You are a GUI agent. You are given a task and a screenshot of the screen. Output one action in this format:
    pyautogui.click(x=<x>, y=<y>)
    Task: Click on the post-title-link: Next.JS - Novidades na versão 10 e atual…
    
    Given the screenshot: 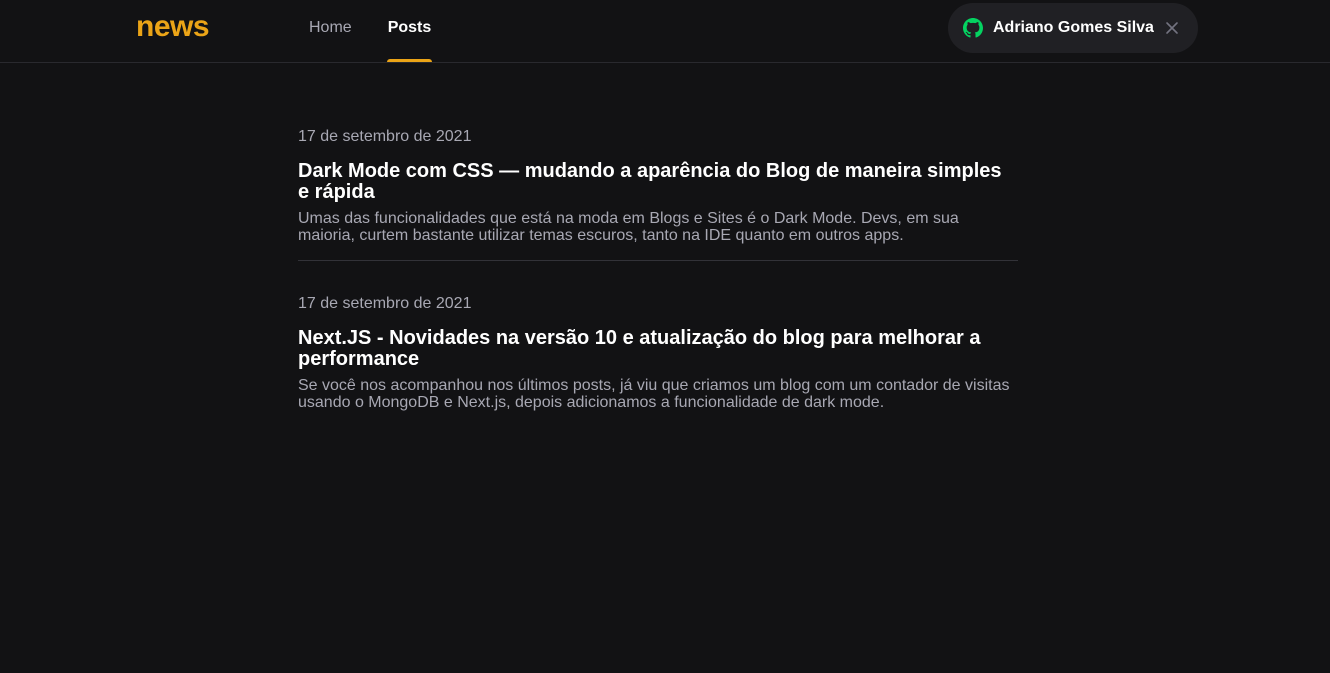 What is the action you would take?
    pyautogui.click(x=658, y=349)
    